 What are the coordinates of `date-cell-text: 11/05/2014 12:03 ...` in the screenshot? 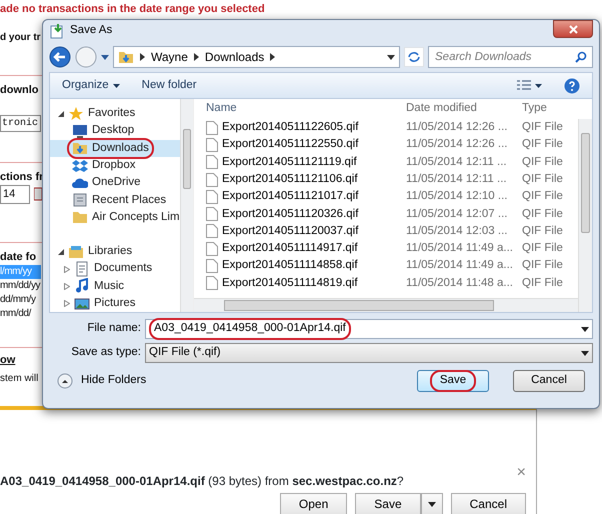 It's located at (457, 231).